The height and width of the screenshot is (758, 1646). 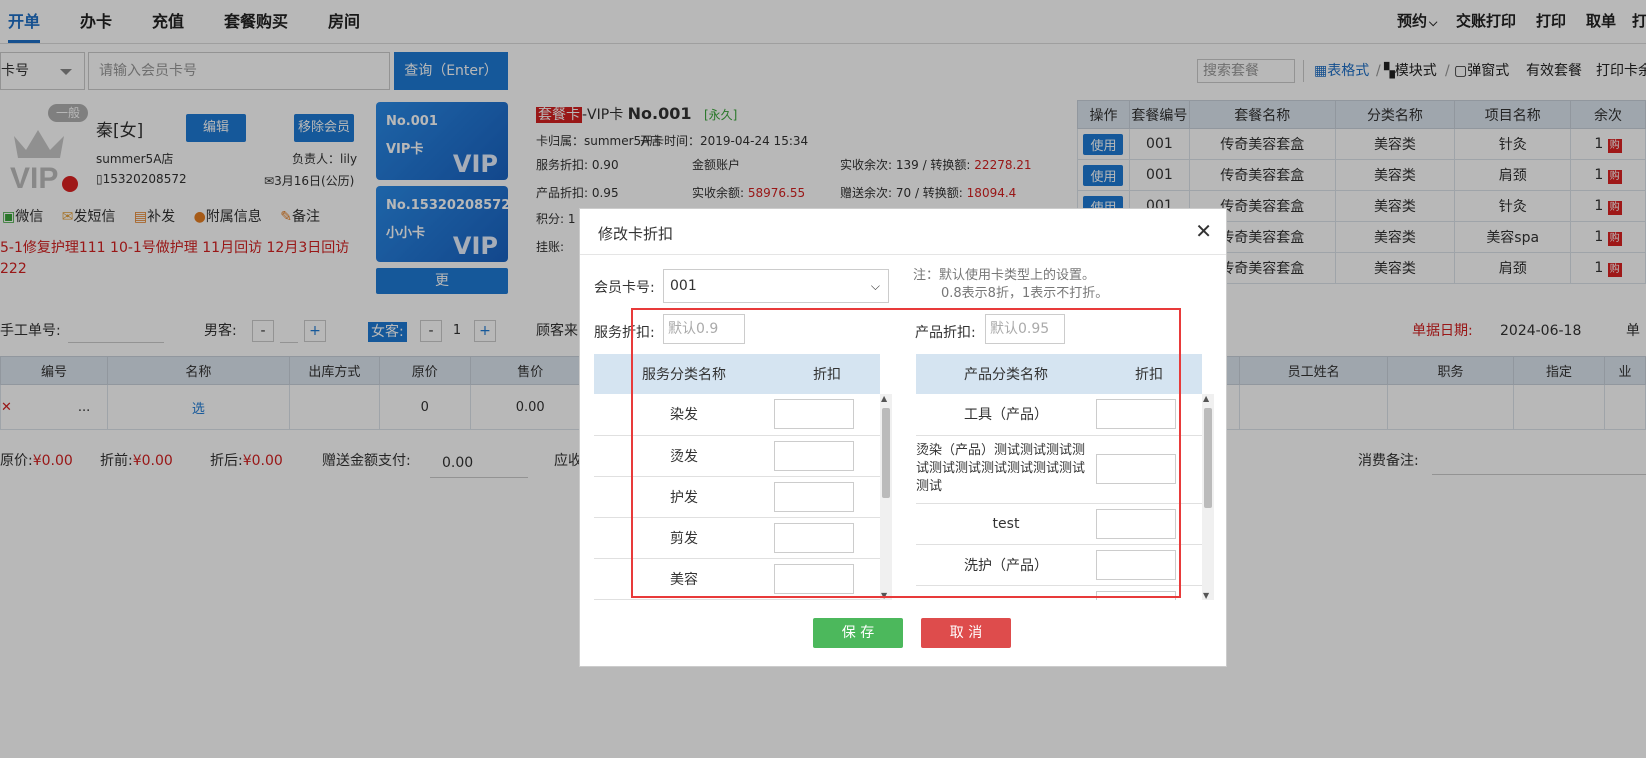 What do you see at coordinates (624, 288) in the screenshot?
I see `card-no-label: 会员卡号:` at bounding box center [624, 288].